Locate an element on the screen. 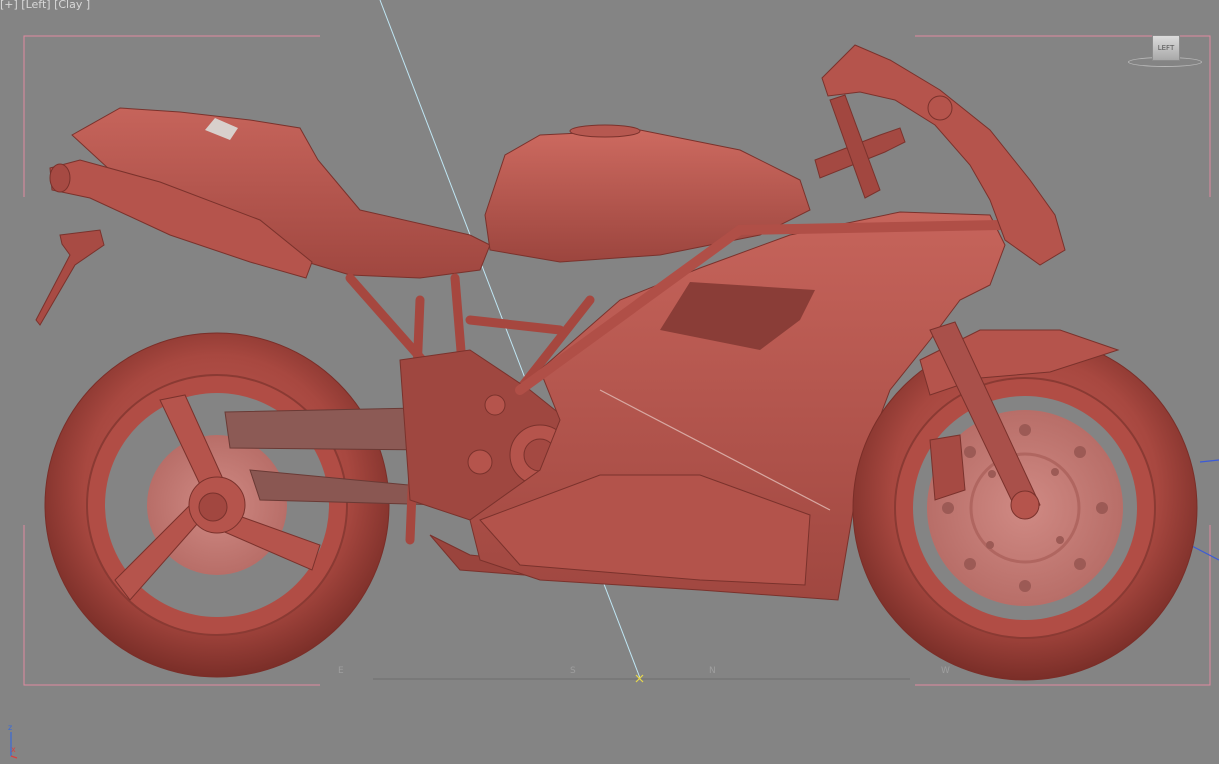  fuel-cap is located at coordinates (605, 131).